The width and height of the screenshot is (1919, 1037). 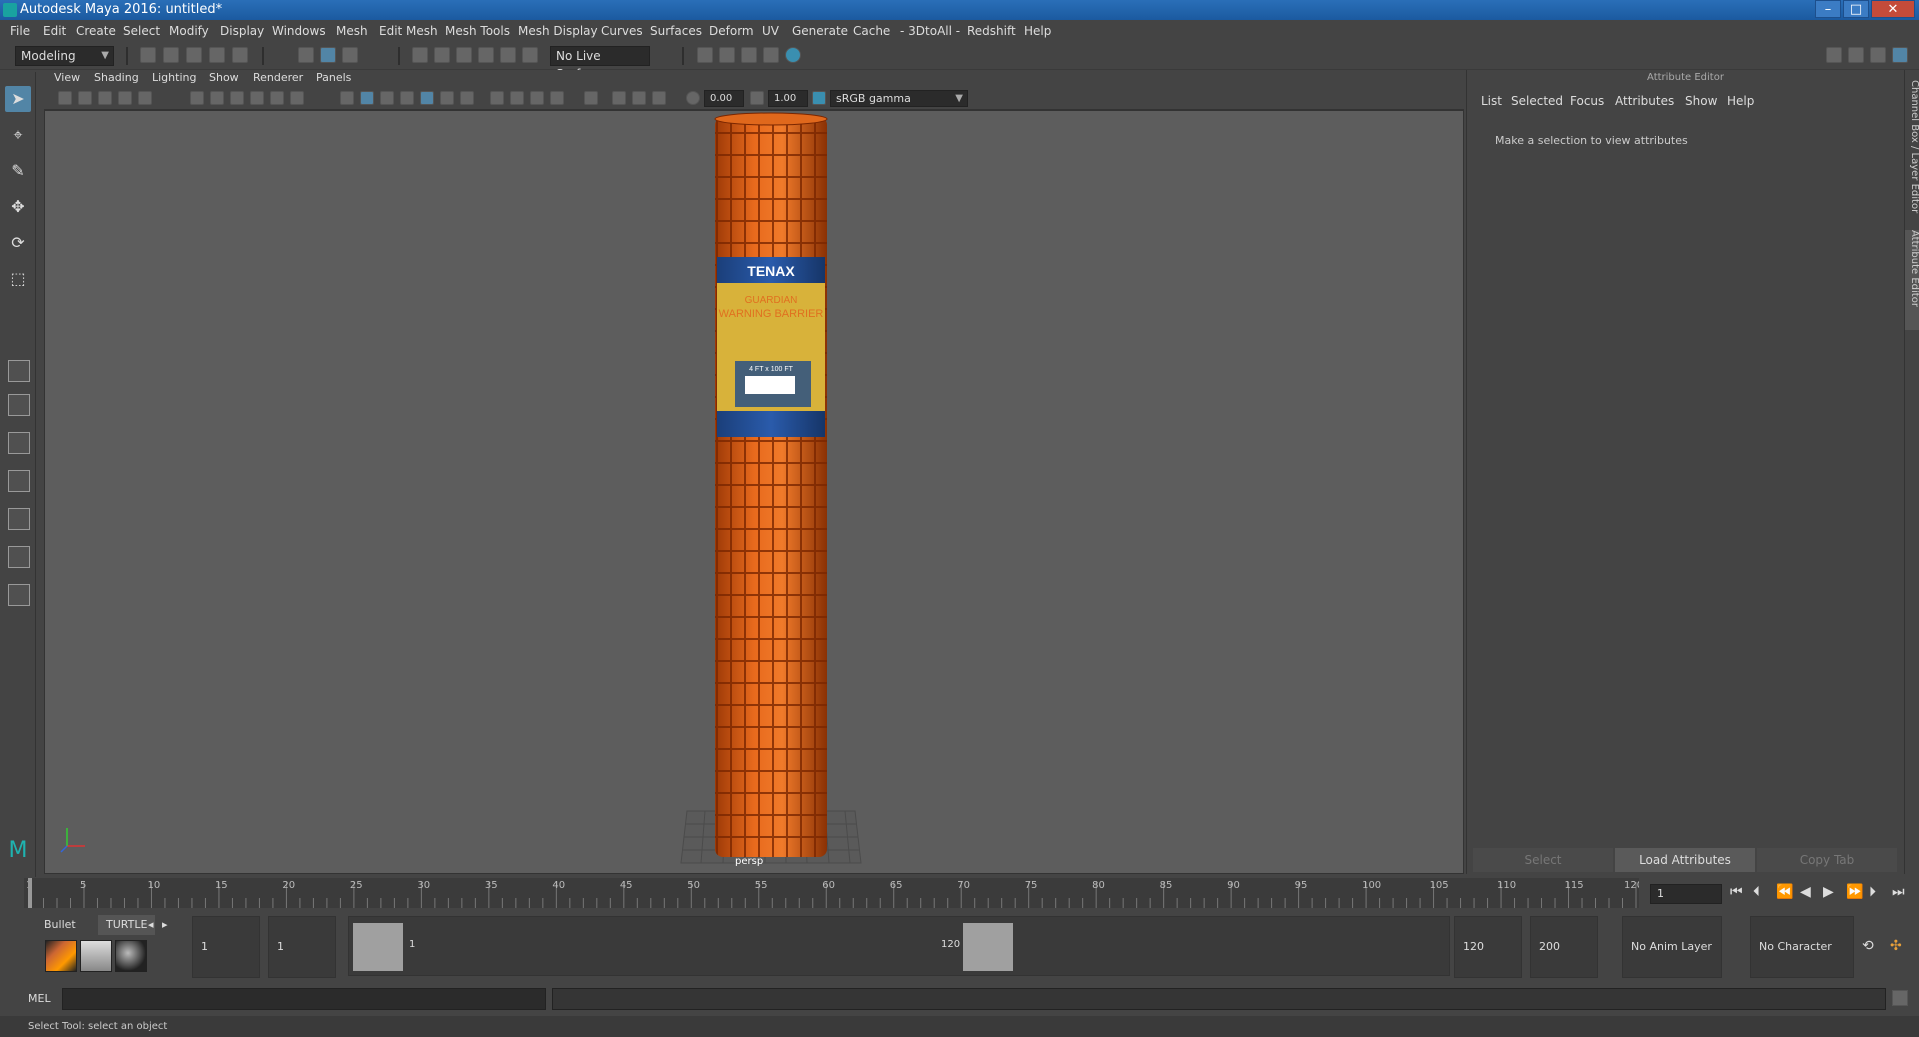 What do you see at coordinates (19, 443) in the screenshot?
I see `persp-outliner-layout-icon` at bounding box center [19, 443].